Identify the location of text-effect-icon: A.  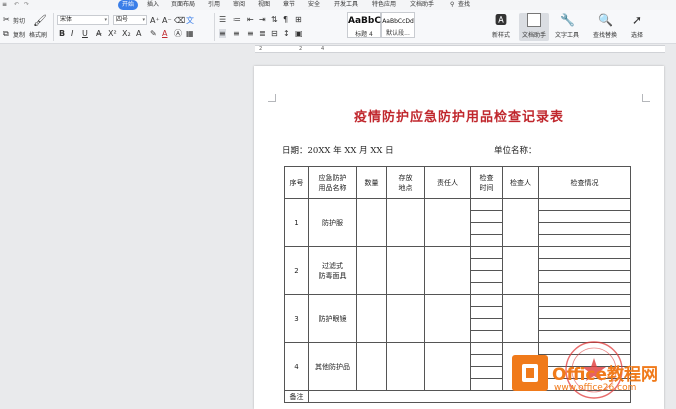
(138, 33).